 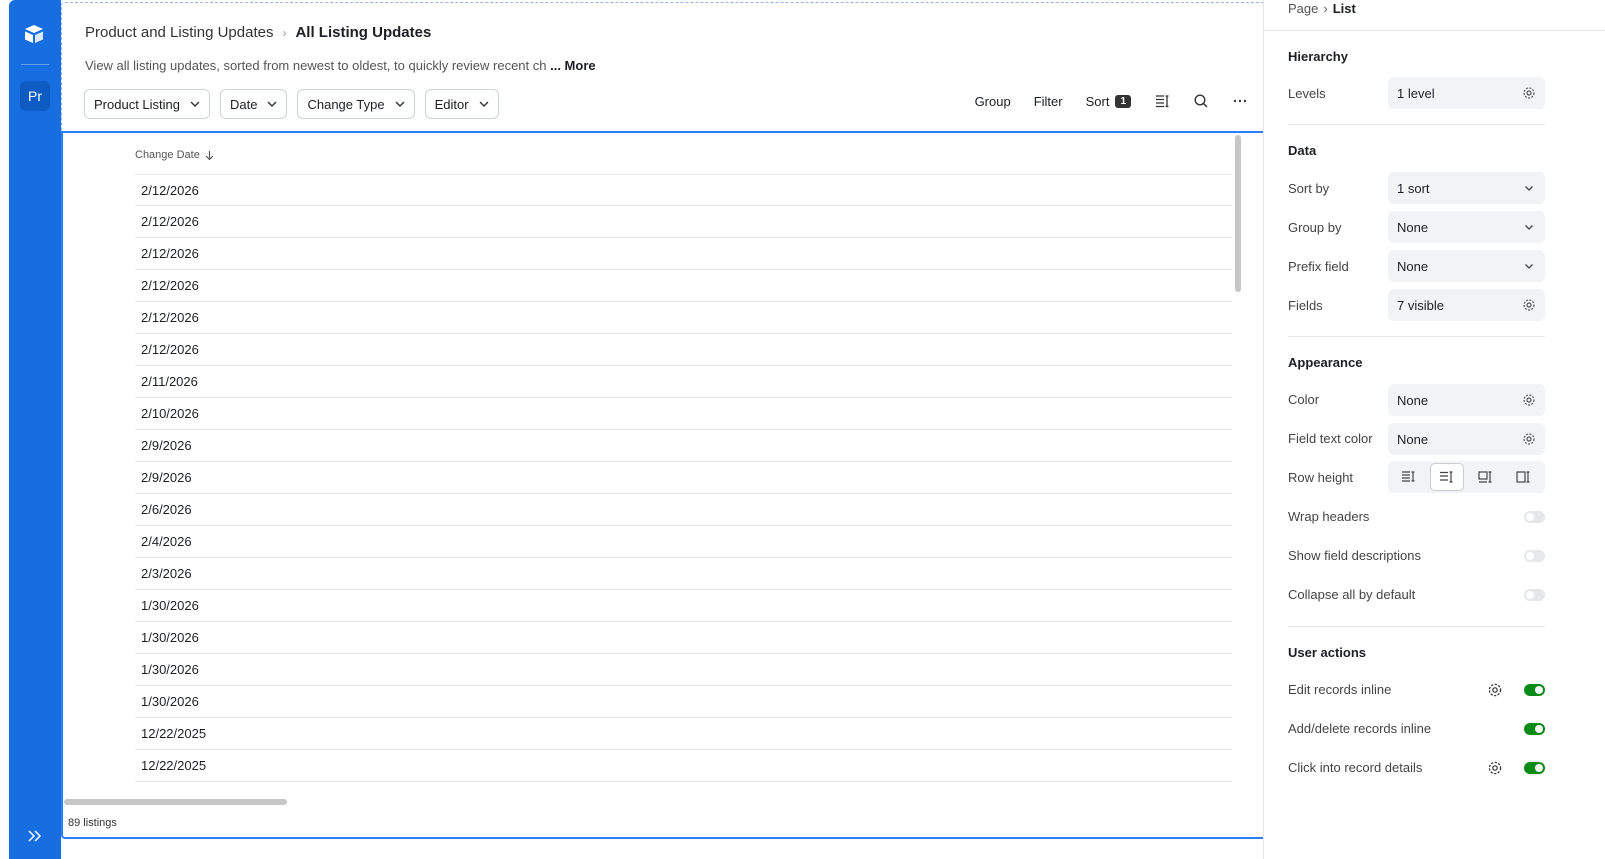 What do you see at coordinates (1330, 438) in the screenshot?
I see `field-text-color-label: Field text color` at bounding box center [1330, 438].